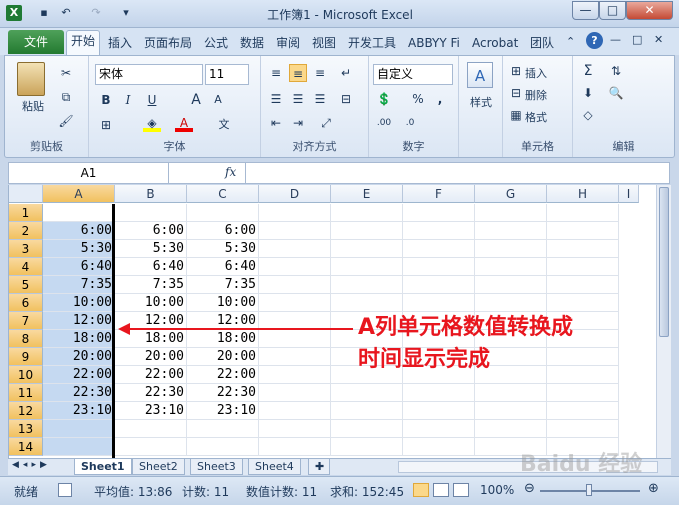 The height and width of the screenshot is (505, 679). What do you see at coordinates (649, 10) in the screenshot?
I see `close-button: ✕` at bounding box center [649, 10].